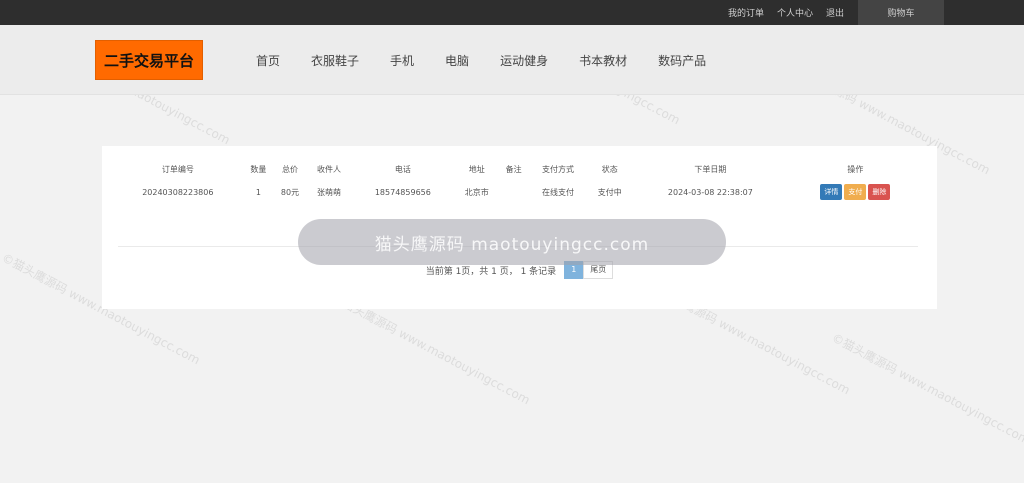 Image resolution: width=1024 pixels, height=483 pixels. Describe the element at coordinates (402, 60) in the screenshot. I see `nav-item-phones: 手机` at that location.